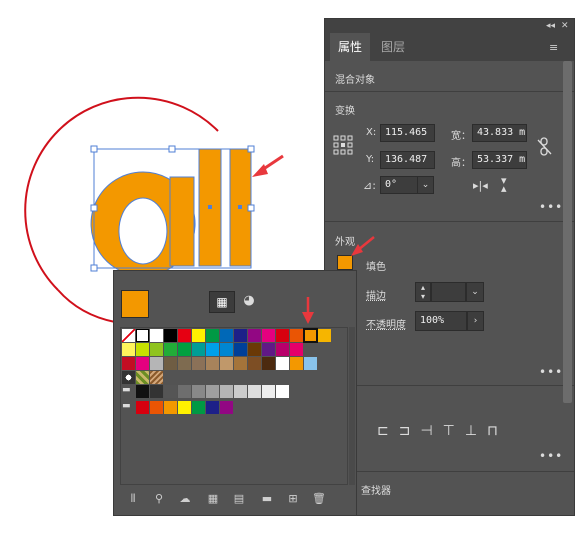  I want to click on angle-input: 0°, so click(399, 185).